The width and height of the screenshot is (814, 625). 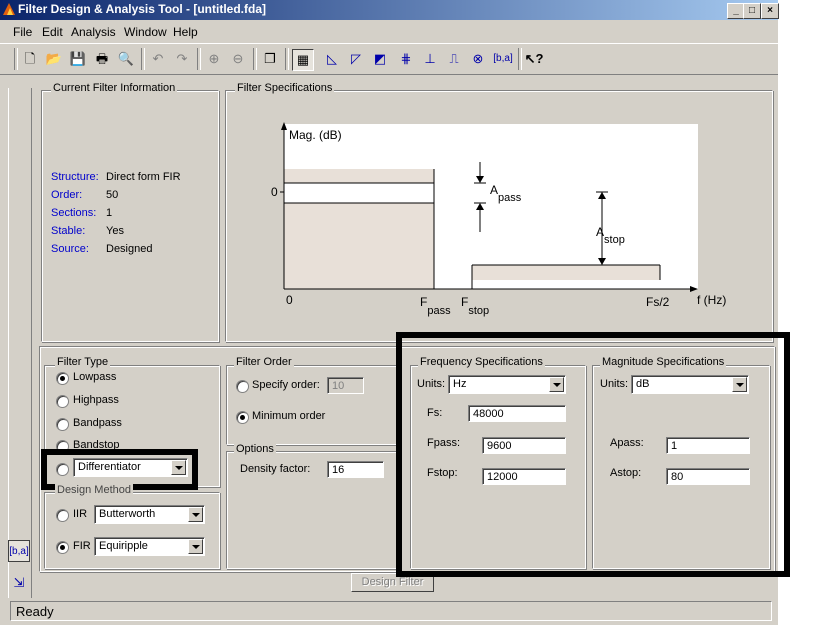 What do you see at coordinates (62, 401) in the screenshot?
I see `highpass-radio` at bounding box center [62, 401].